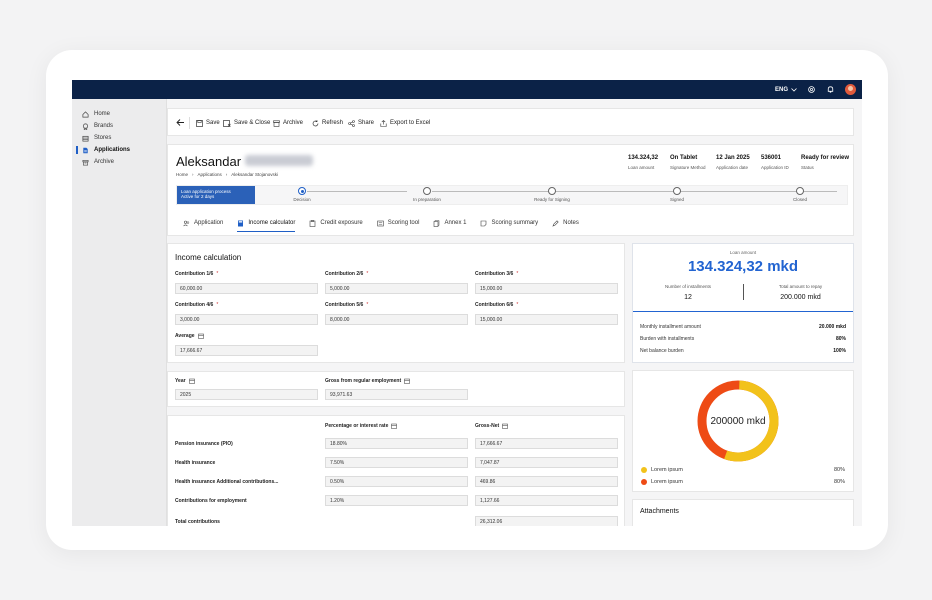 The height and width of the screenshot is (600, 932). I want to click on gear-icon, so click(811, 89).